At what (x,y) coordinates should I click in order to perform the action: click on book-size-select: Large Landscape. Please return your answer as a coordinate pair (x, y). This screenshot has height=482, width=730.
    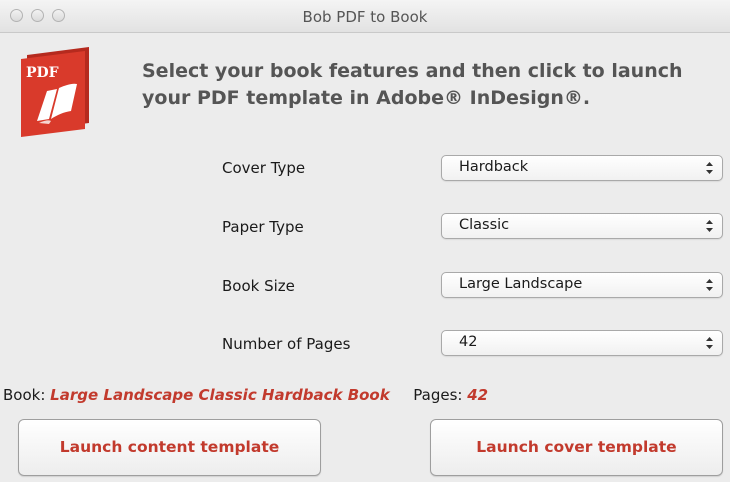
    Looking at the image, I should click on (582, 285).